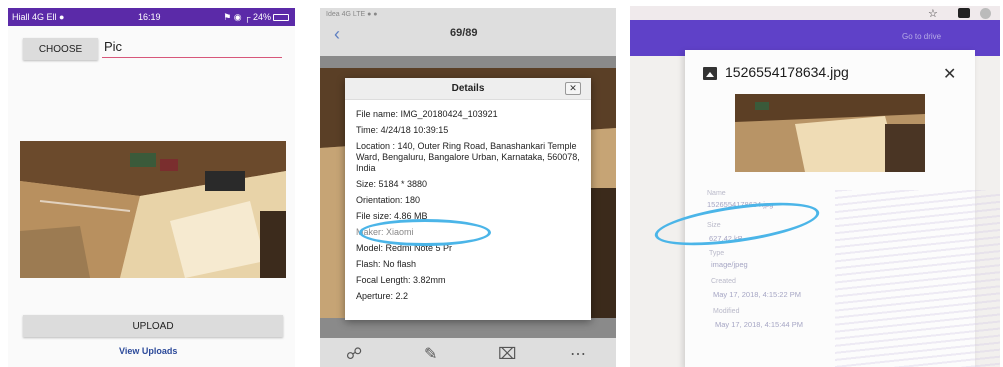 The height and width of the screenshot is (367, 1003). I want to click on image-name-input, so click(192, 47).